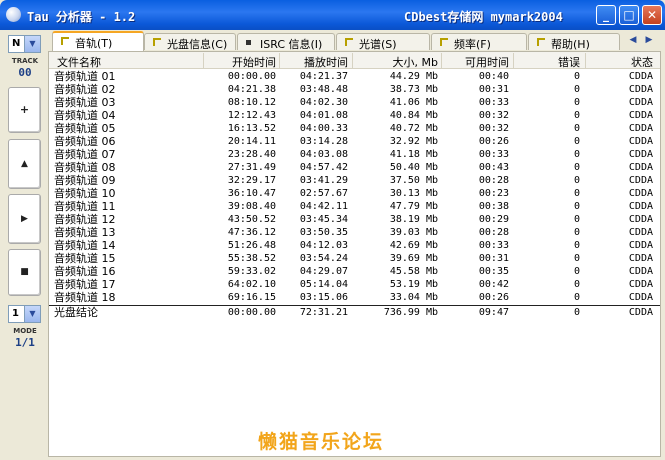  Describe the element at coordinates (94, 43) in the screenshot. I see `tab-label: 音轨(T)` at that location.